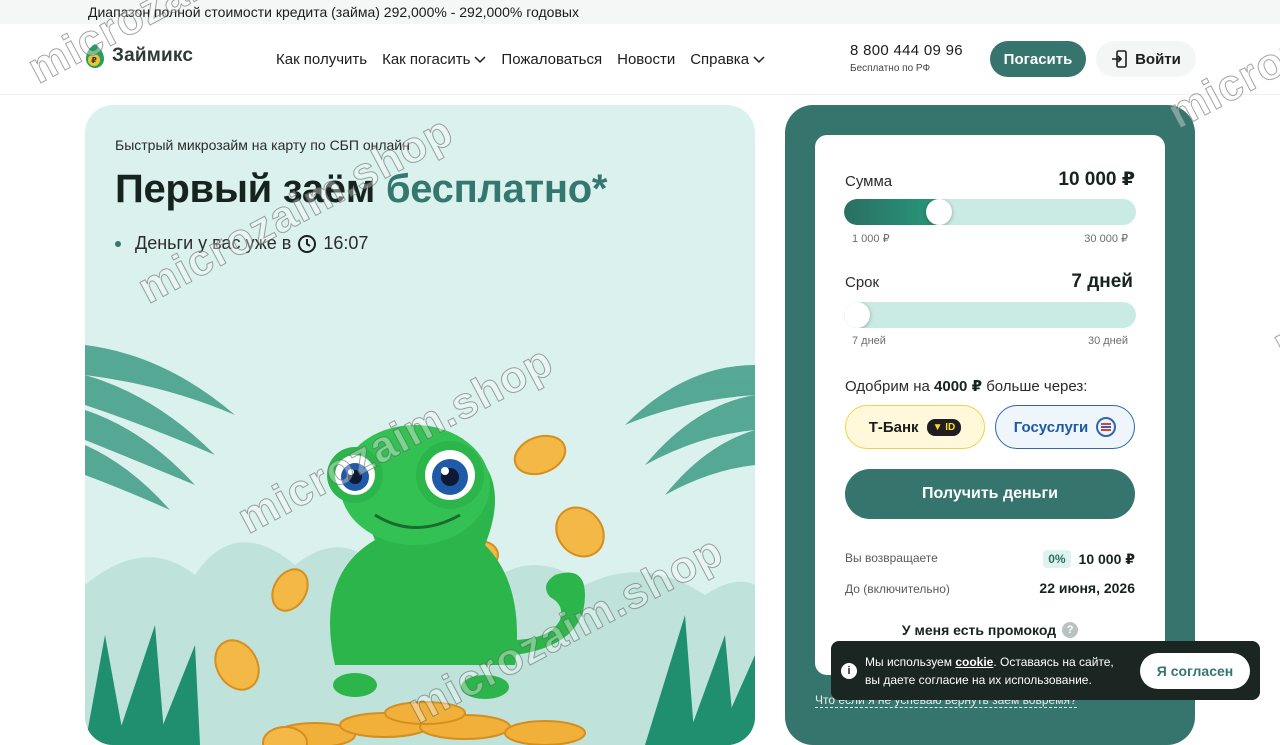  What do you see at coordinates (887, 386) in the screenshot?
I see `approve-prefix: Одобрим на` at bounding box center [887, 386].